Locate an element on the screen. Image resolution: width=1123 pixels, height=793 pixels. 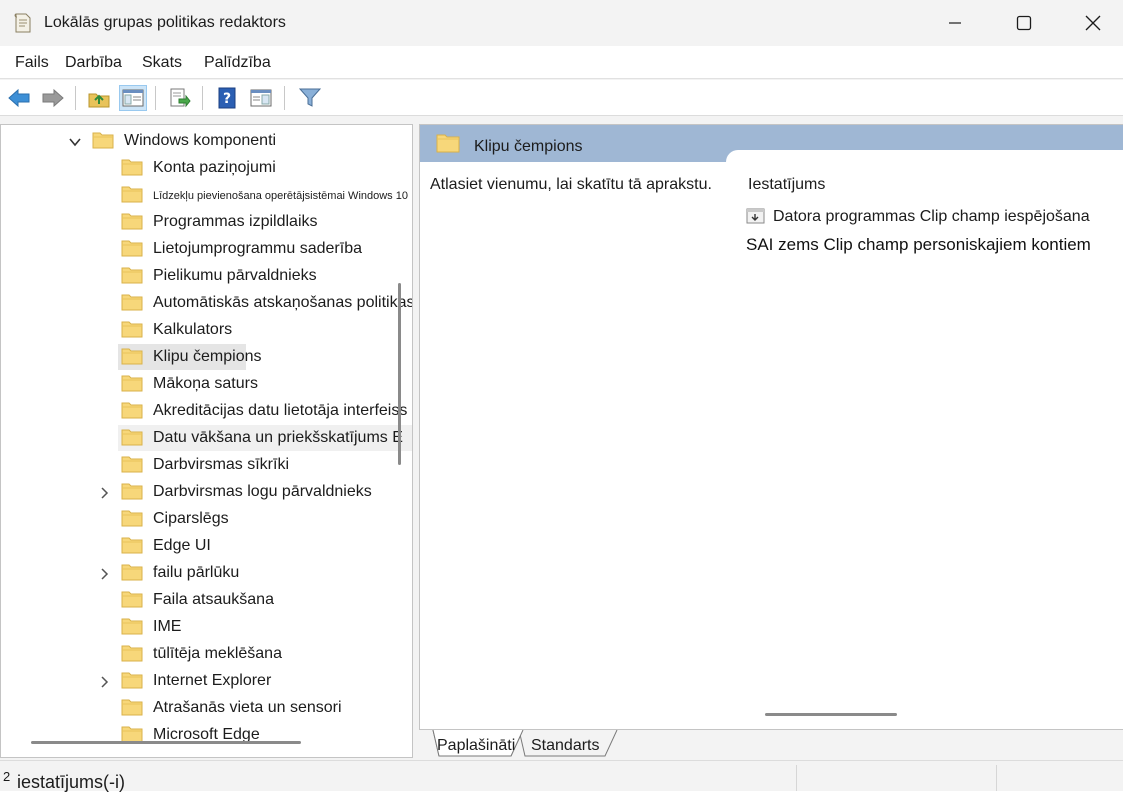
tree-item: Mākoņa saturs is located at coordinates (206, 384).